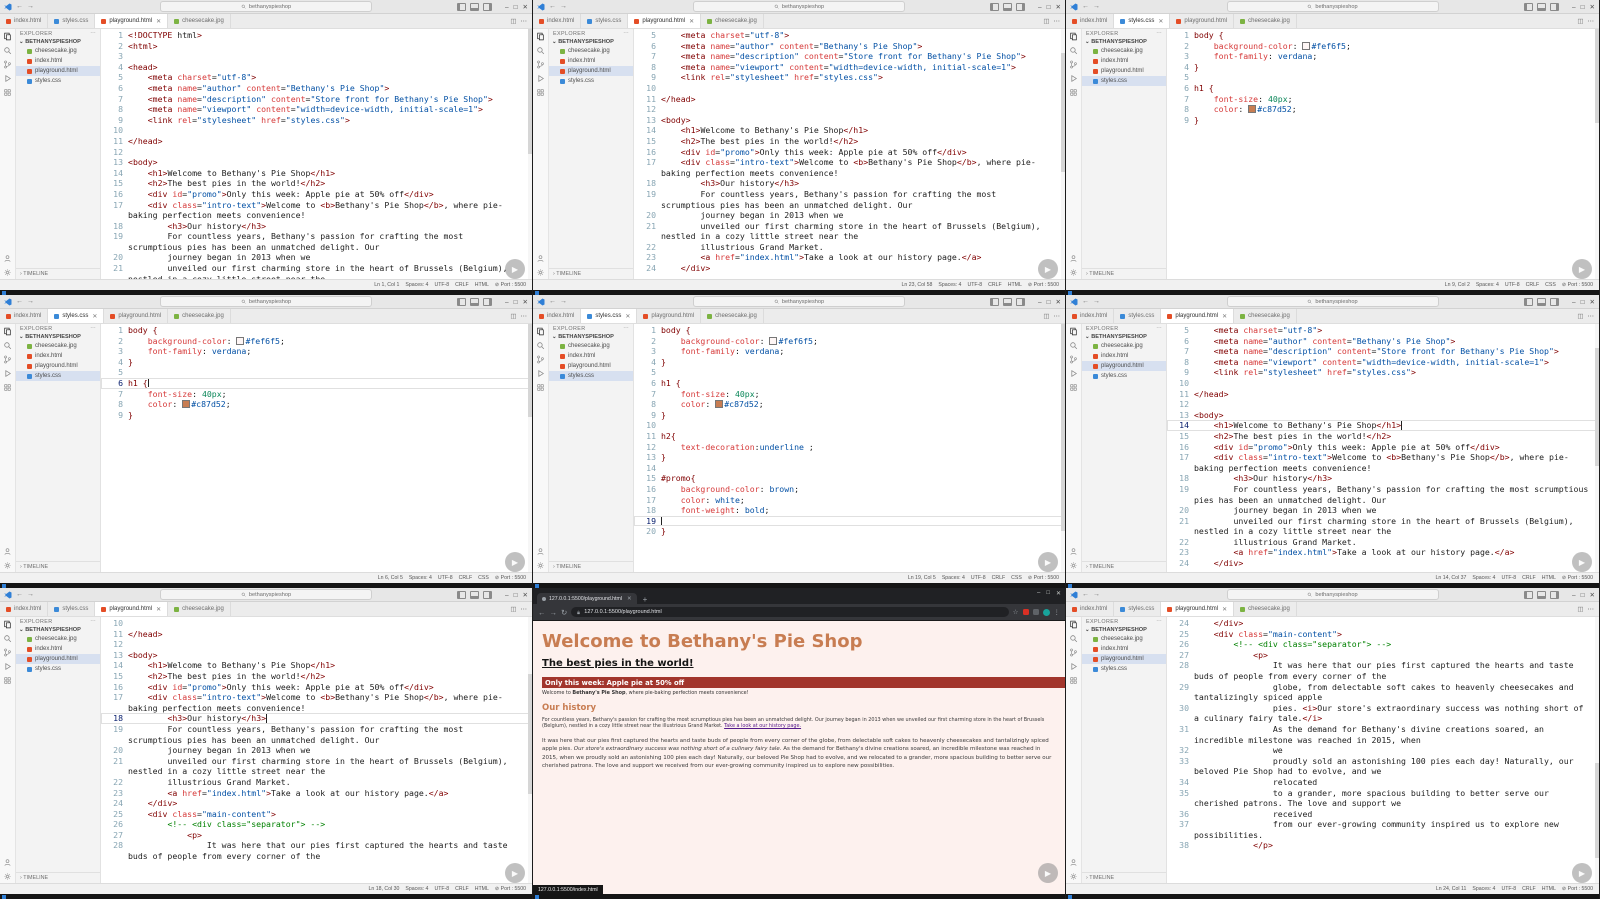 The width and height of the screenshot is (1600, 899). Describe the element at coordinates (1046, 21) in the screenshot. I see `split-editor-icon: ◫` at that location.